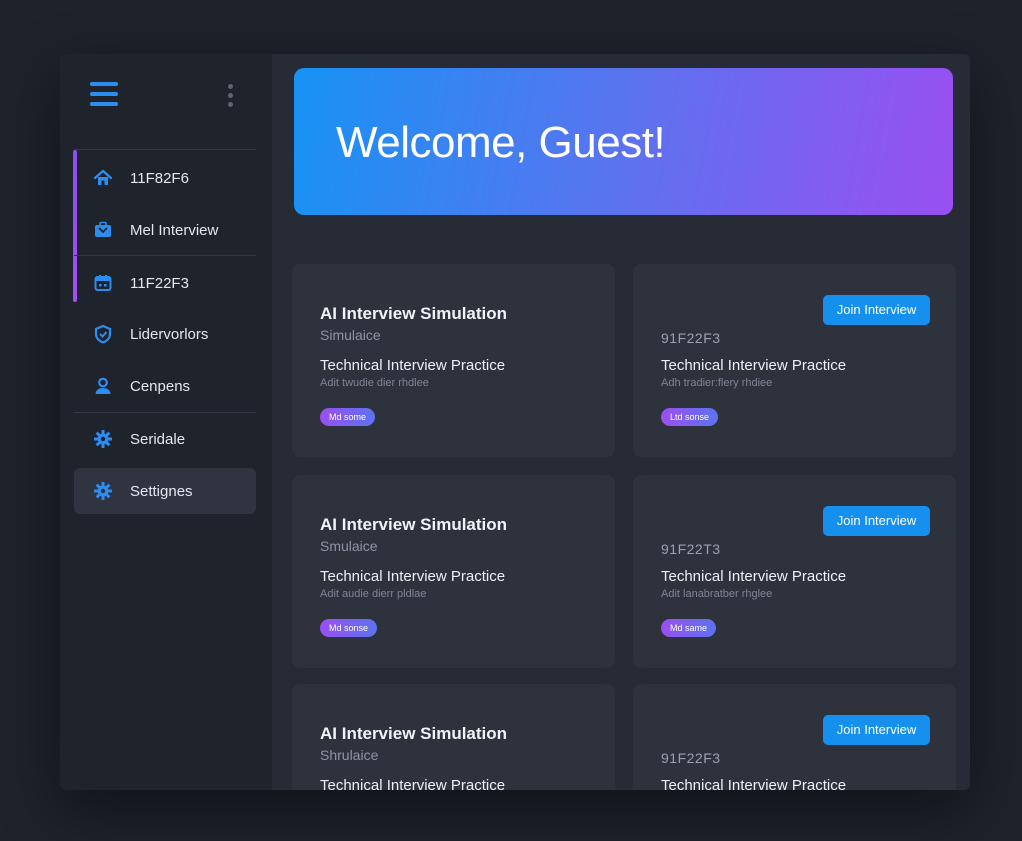 The height and width of the screenshot is (841, 1022). Describe the element at coordinates (158, 439) in the screenshot. I see `sidebar-item-label: Seridale` at that location.